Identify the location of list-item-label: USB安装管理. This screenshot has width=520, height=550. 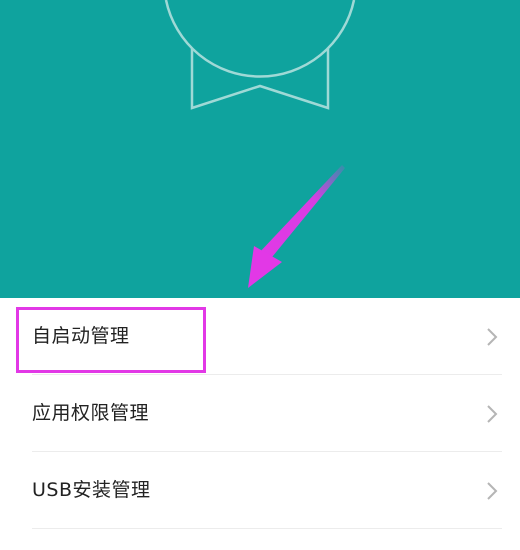
(91, 490).